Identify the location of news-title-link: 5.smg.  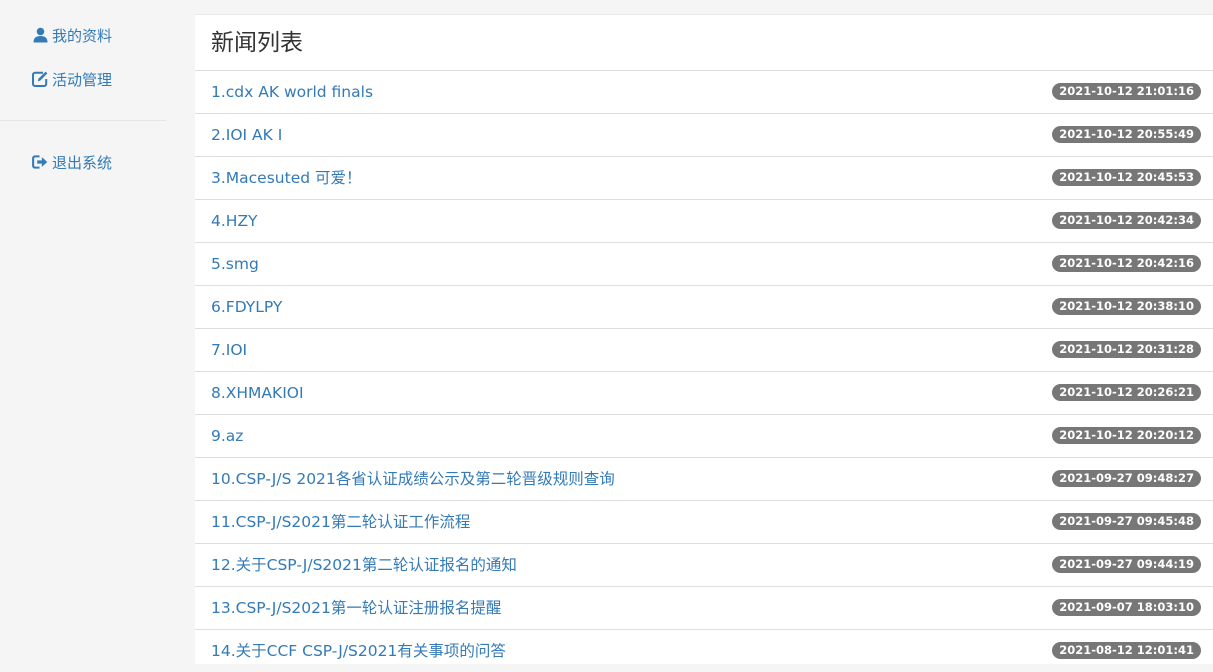
(235, 264).